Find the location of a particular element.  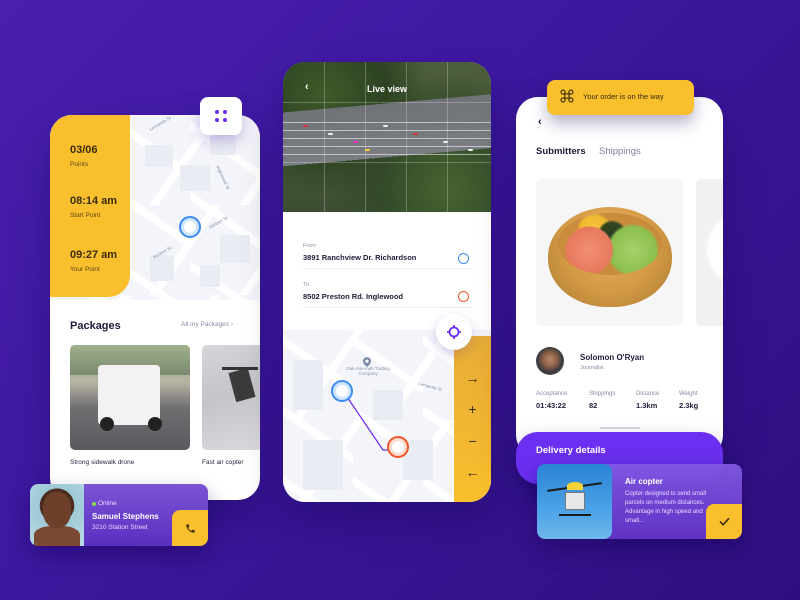

confirm-button is located at coordinates (724, 521).